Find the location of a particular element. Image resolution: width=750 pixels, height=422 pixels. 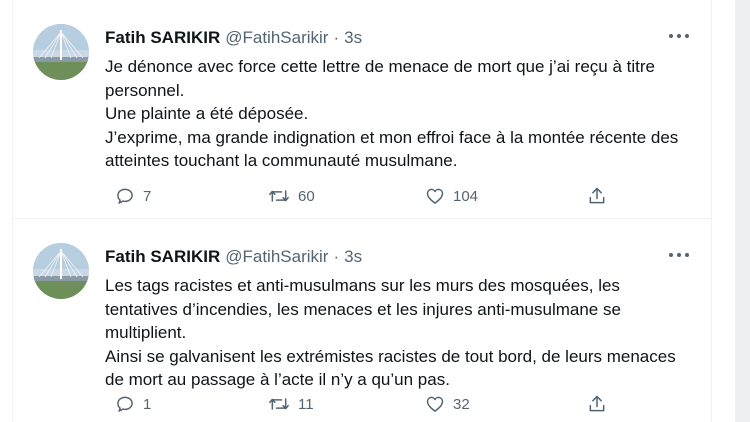

tweet-text-line: multiplient. is located at coordinates (146, 332).